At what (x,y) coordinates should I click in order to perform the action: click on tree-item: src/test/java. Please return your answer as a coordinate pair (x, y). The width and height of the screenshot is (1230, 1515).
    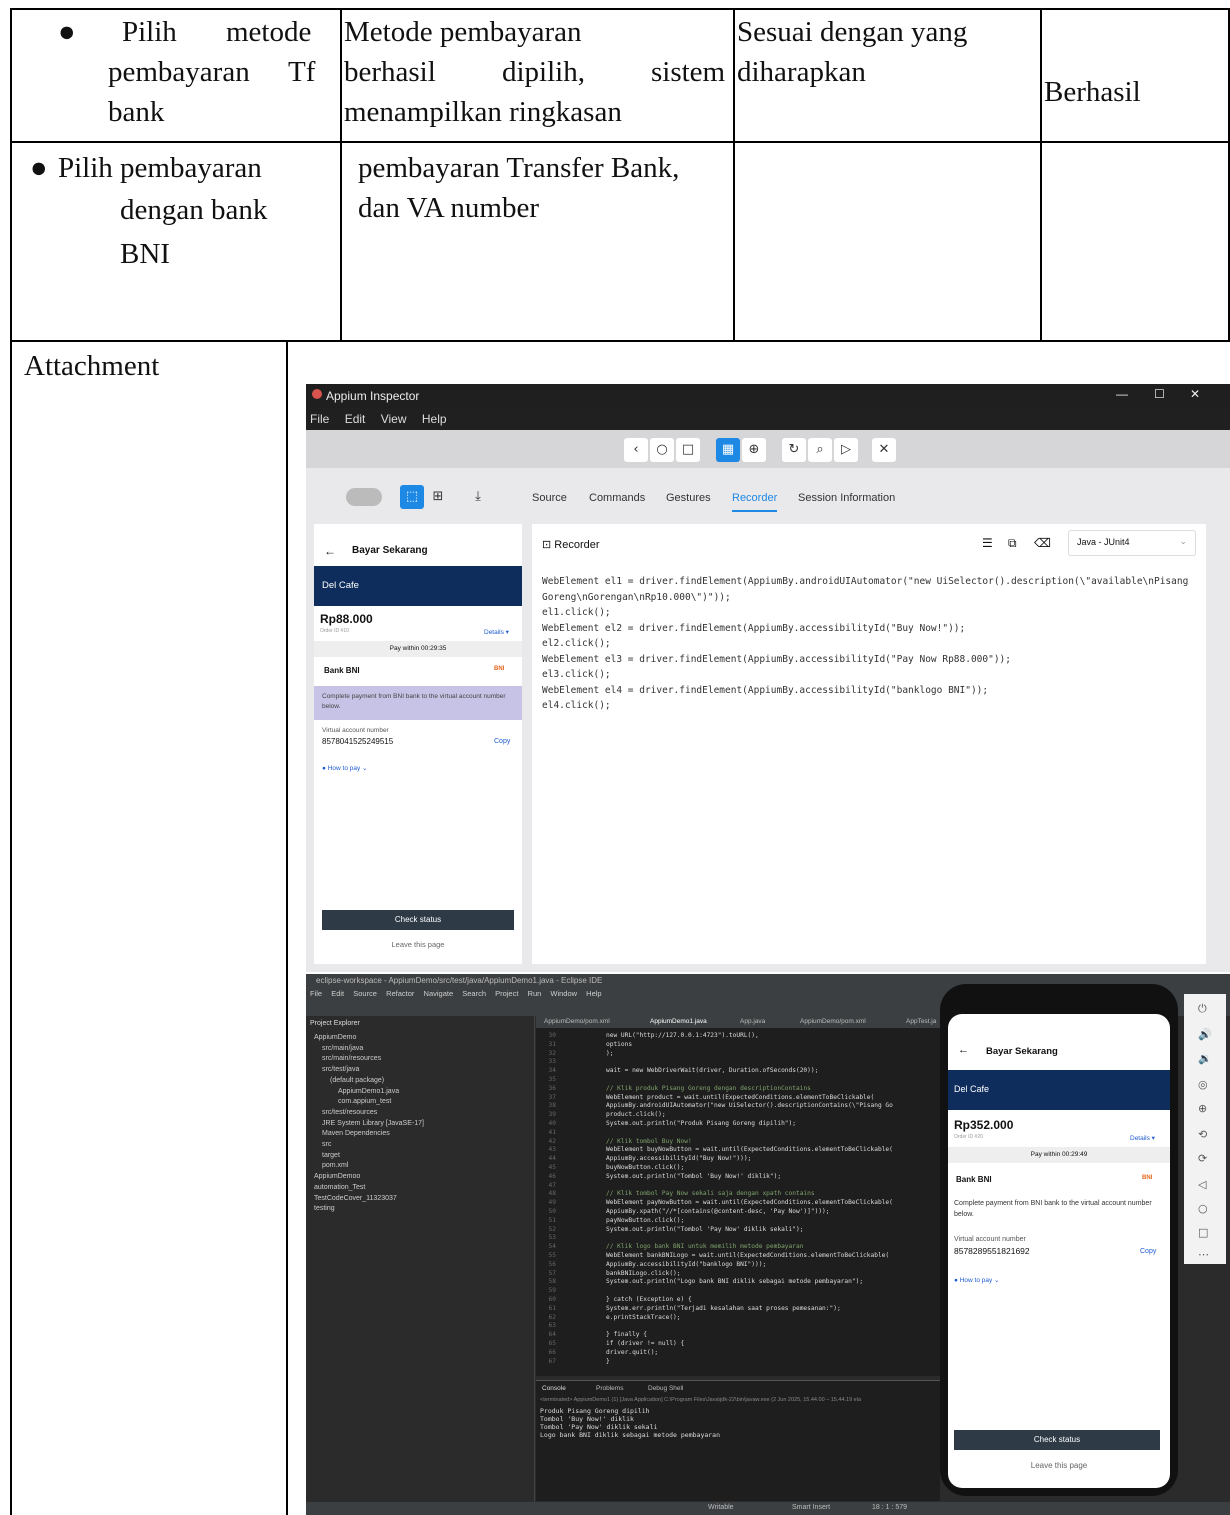
    Looking at the image, I should click on (340, 1069).